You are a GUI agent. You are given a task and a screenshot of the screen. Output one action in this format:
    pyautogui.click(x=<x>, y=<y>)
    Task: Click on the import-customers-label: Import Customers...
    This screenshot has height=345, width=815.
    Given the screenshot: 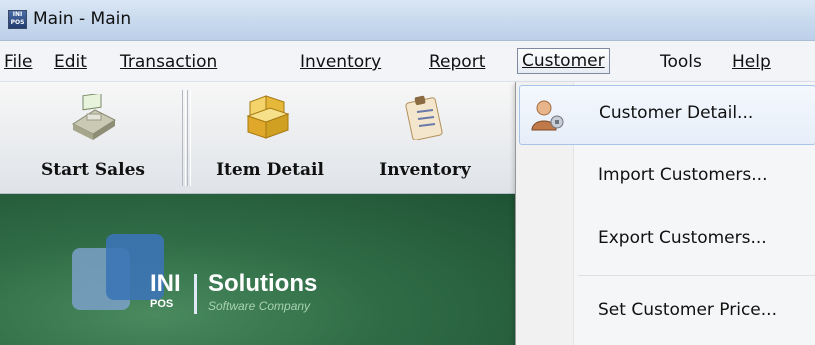 What is the action you would take?
    pyautogui.click(x=683, y=175)
    